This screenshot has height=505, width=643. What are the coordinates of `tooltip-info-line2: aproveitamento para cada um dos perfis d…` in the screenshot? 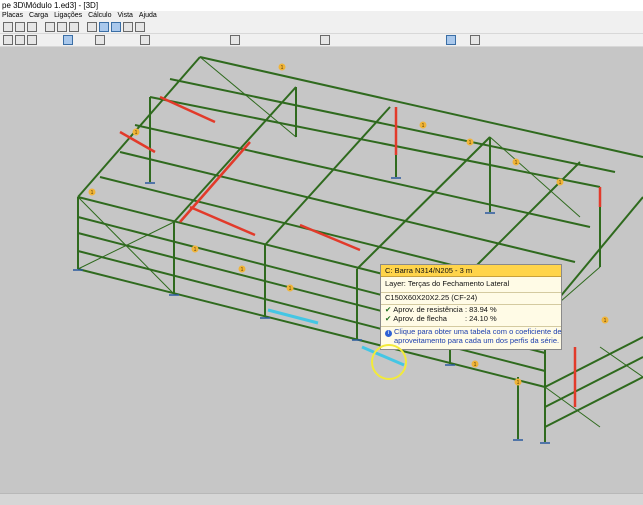 It's located at (471, 340).